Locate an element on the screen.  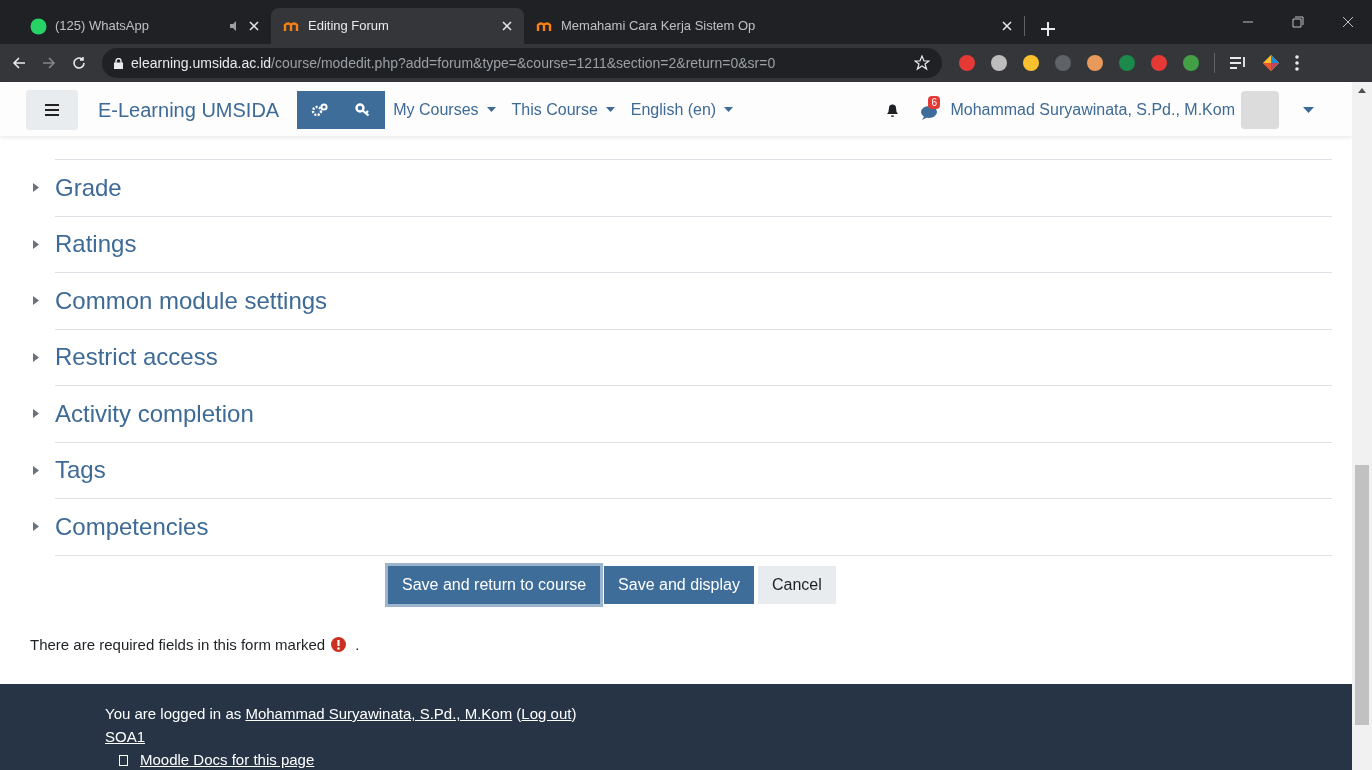
nav-menu: English (en) is located at coordinates (682, 110).